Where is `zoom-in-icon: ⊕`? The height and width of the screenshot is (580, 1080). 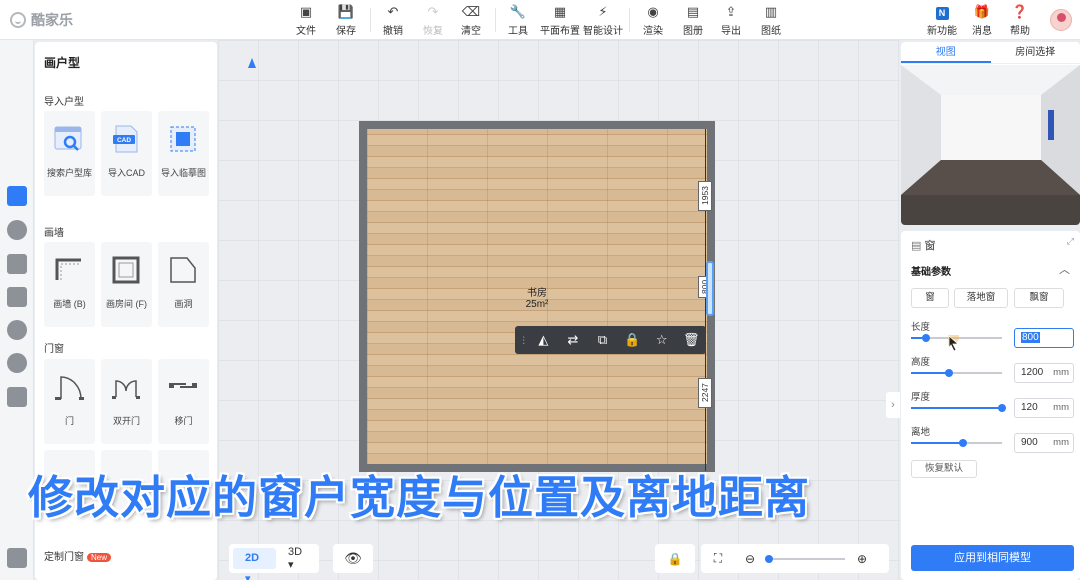
zoom-in-icon: ⊕ is located at coordinates (862, 559).